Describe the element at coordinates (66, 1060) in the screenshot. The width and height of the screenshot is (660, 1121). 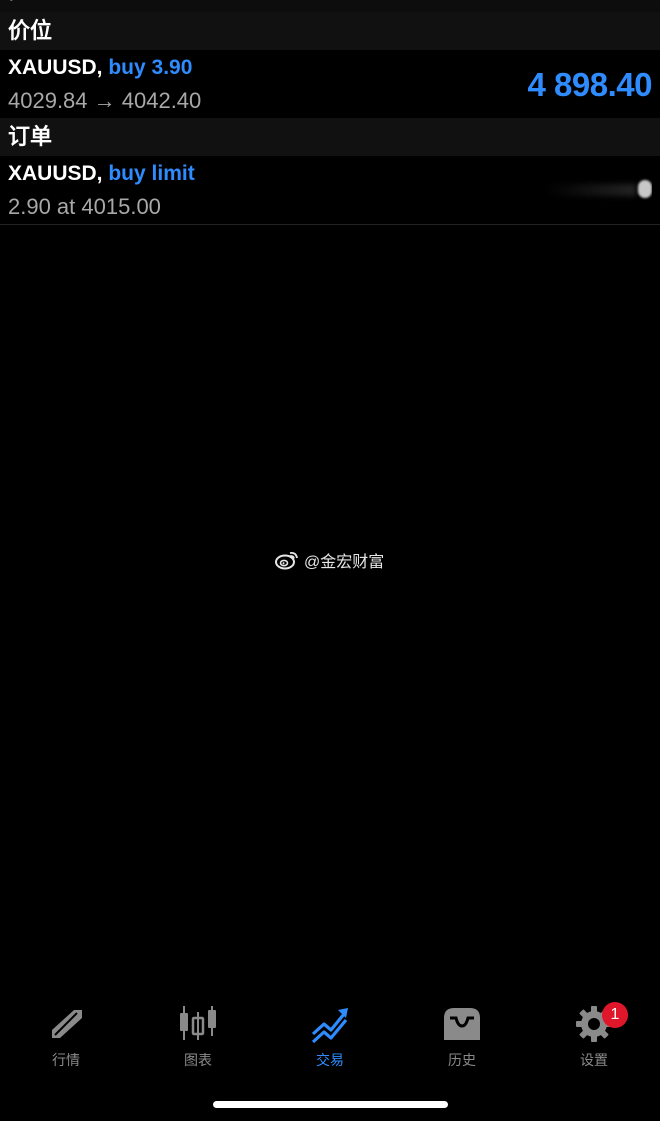
I see `tab-quotes-label: 行情` at that location.